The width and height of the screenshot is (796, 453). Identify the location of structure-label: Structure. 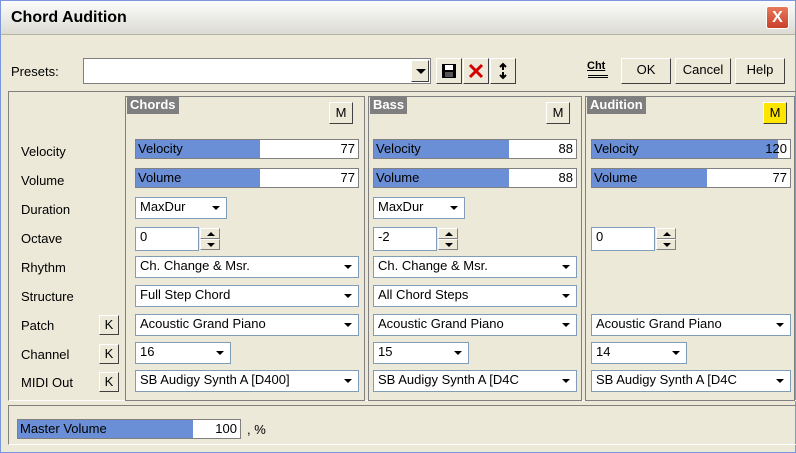
(47, 296).